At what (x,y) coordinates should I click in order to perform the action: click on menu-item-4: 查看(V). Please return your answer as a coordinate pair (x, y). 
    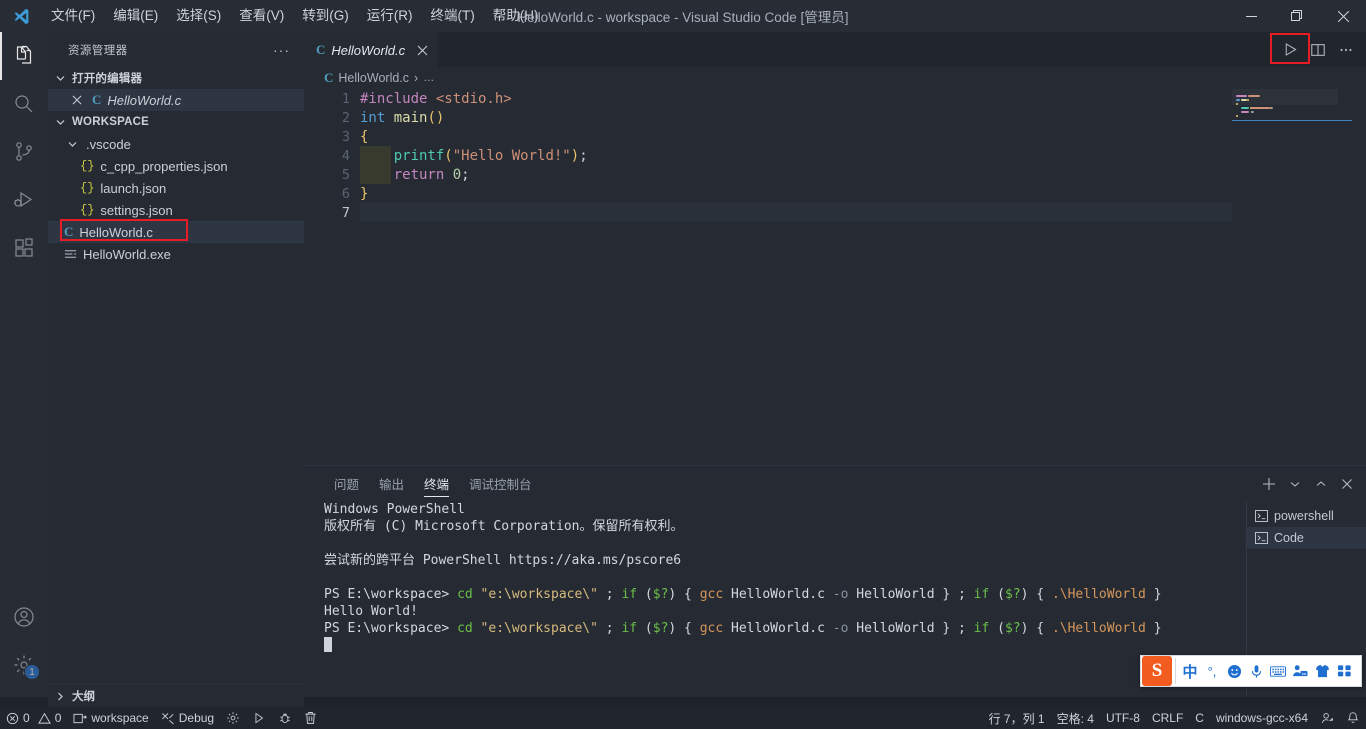
    Looking at the image, I should click on (261, 16).